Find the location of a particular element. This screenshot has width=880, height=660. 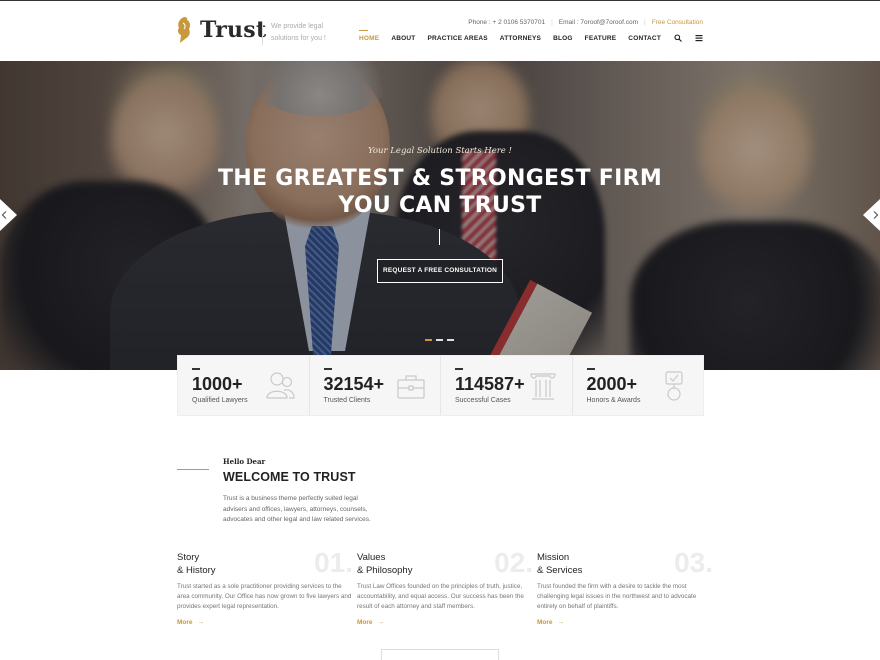

stat-label: Successful Cases is located at coordinates (483, 400).